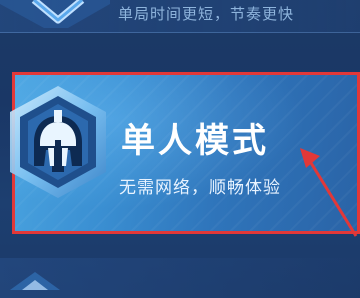 The width and height of the screenshot is (360, 298). Describe the element at coordinates (58, 142) in the screenshot. I see `spartan-helmet-icon` at that location.